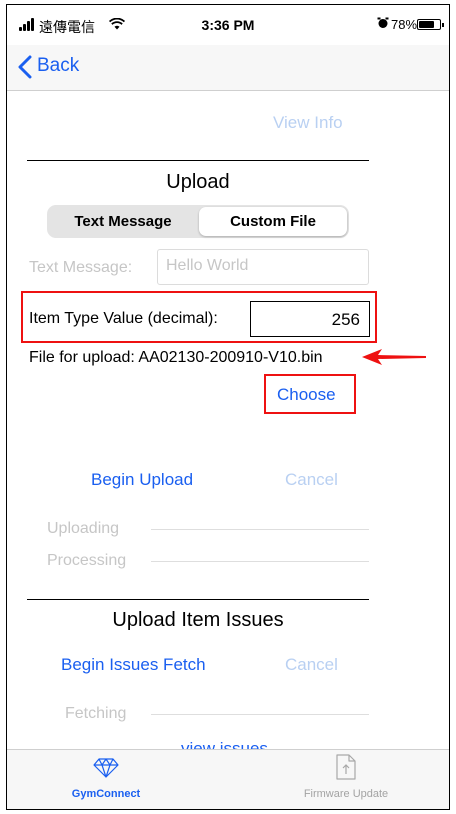 The width and height of the screenshot is (456, 814). I want to click on tab-firmware-update: Firmware Update, so click(346, 794).